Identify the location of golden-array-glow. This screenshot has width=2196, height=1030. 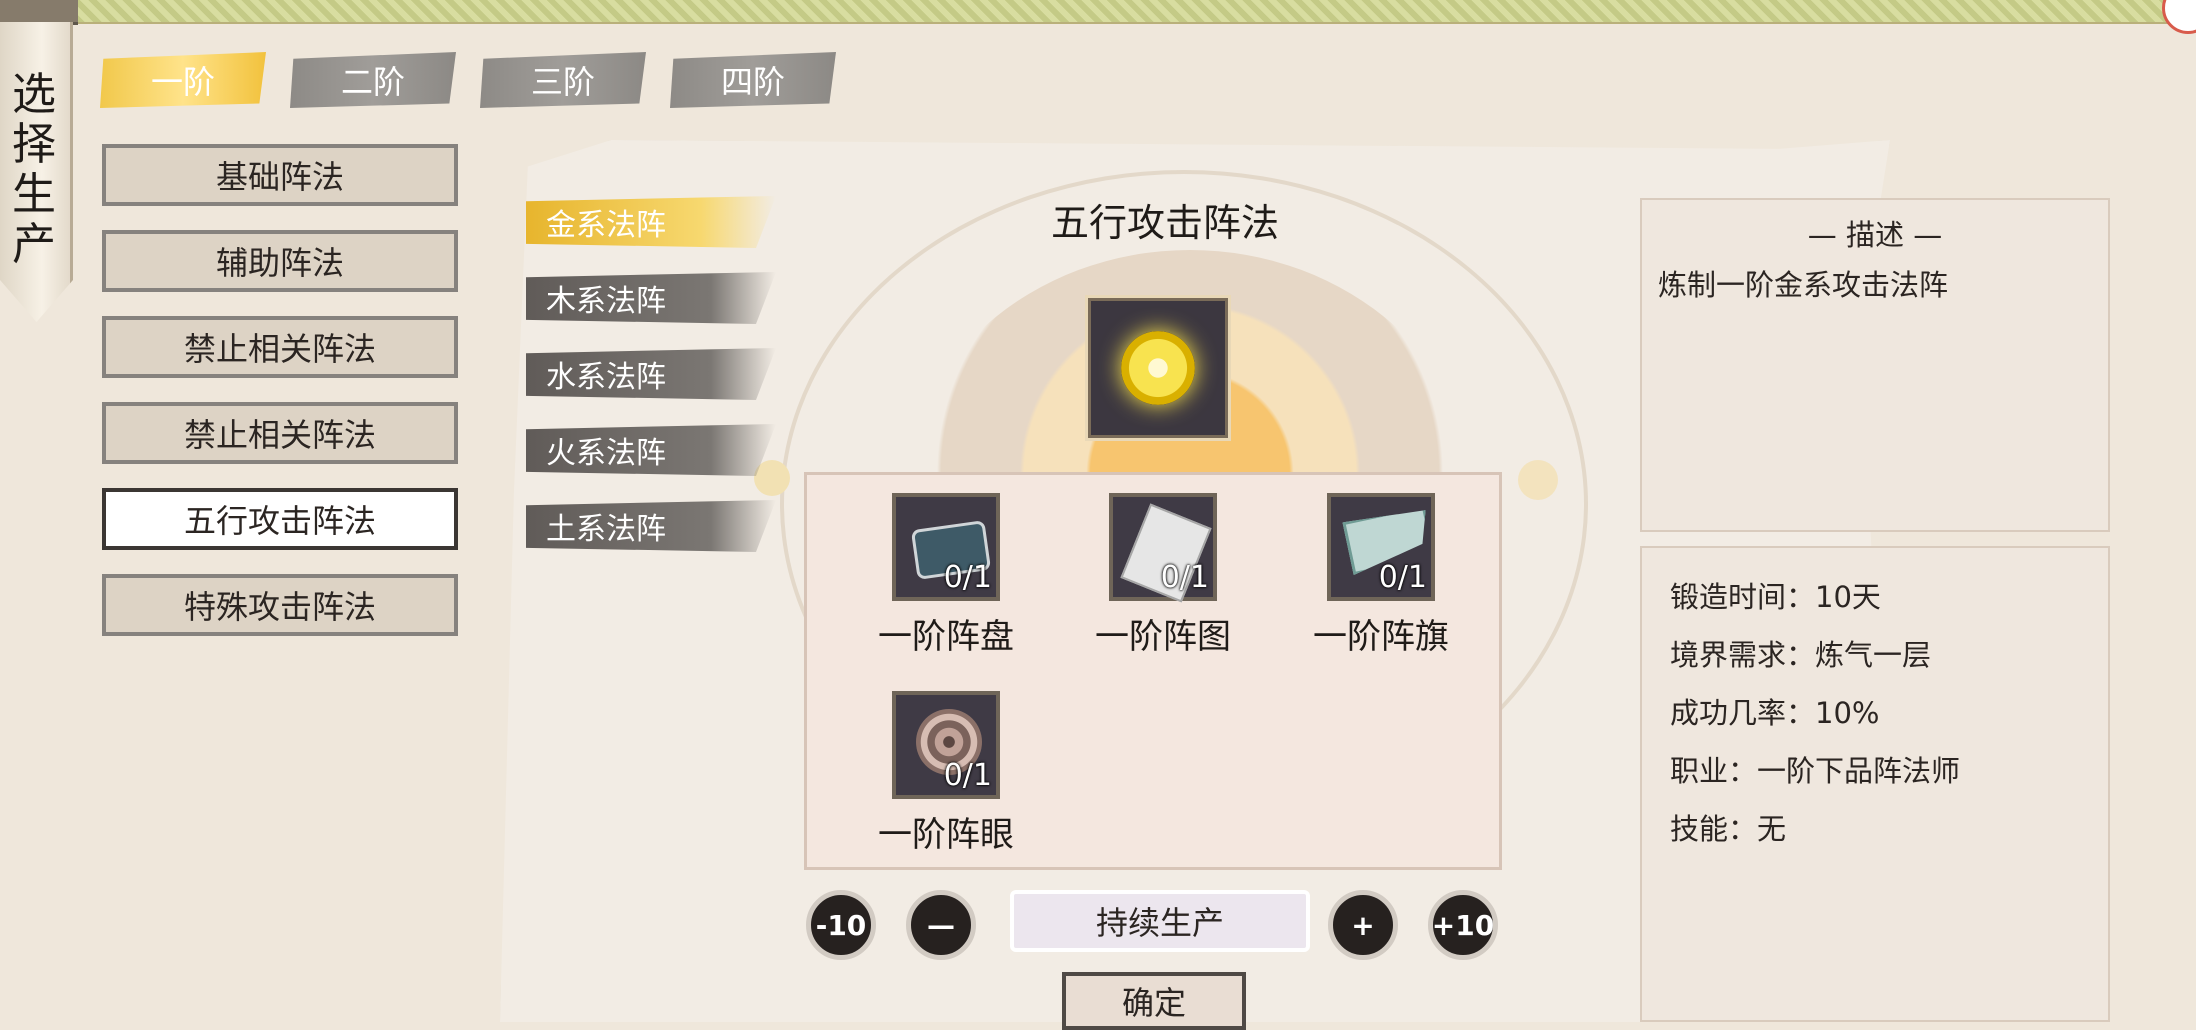
(1158, 368).